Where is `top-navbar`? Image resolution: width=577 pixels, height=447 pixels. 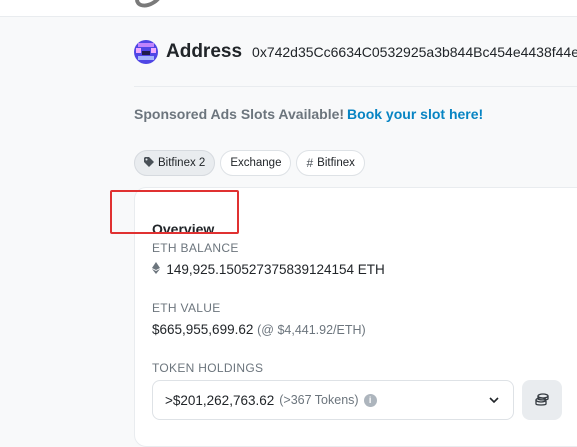
top-navbar is located at coordinates (288, 8).